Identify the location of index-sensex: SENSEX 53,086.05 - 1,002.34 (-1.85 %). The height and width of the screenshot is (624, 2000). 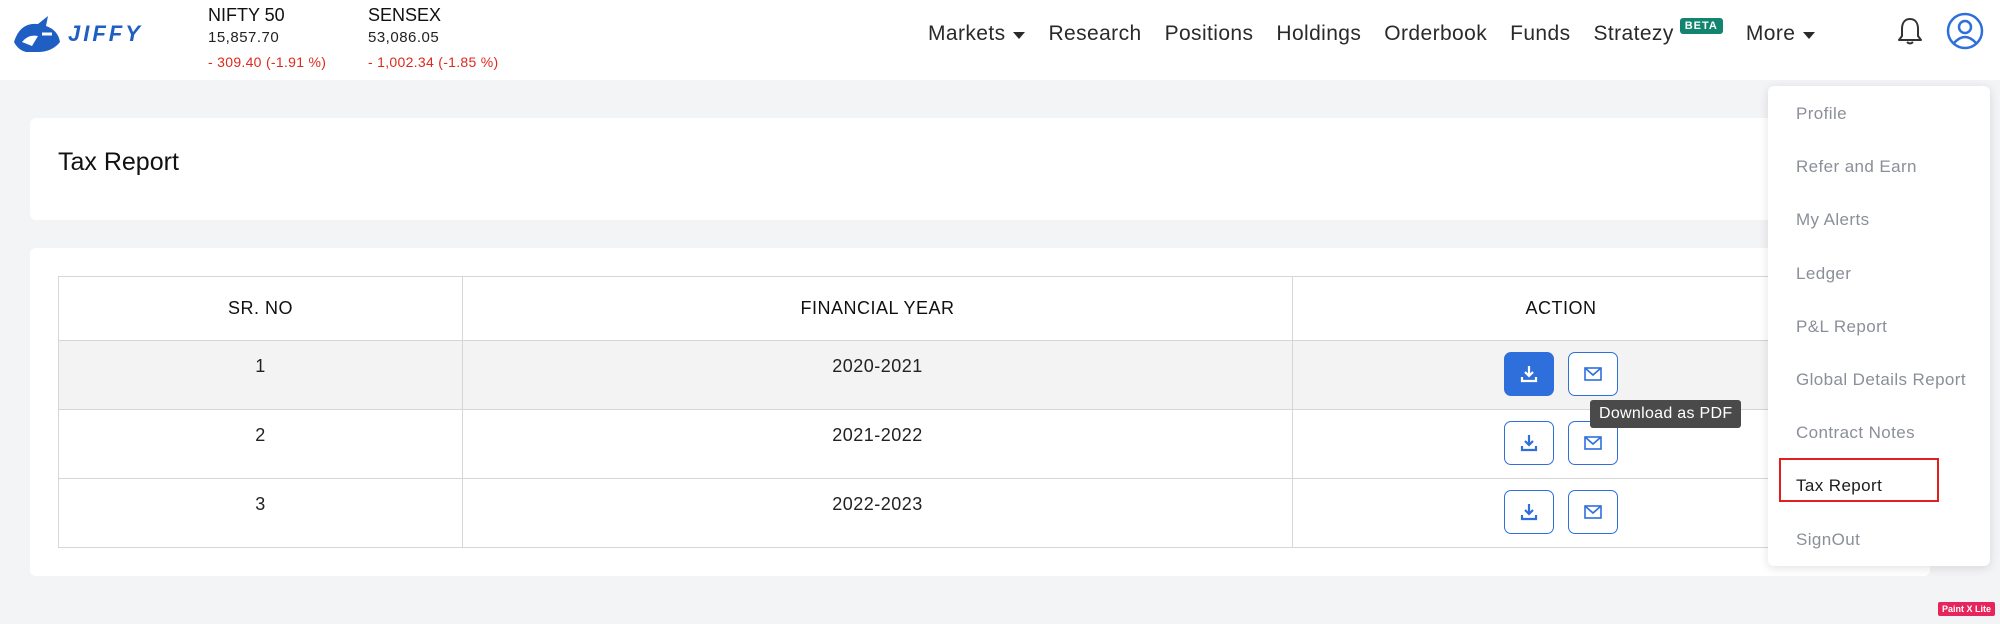
(433, 37).